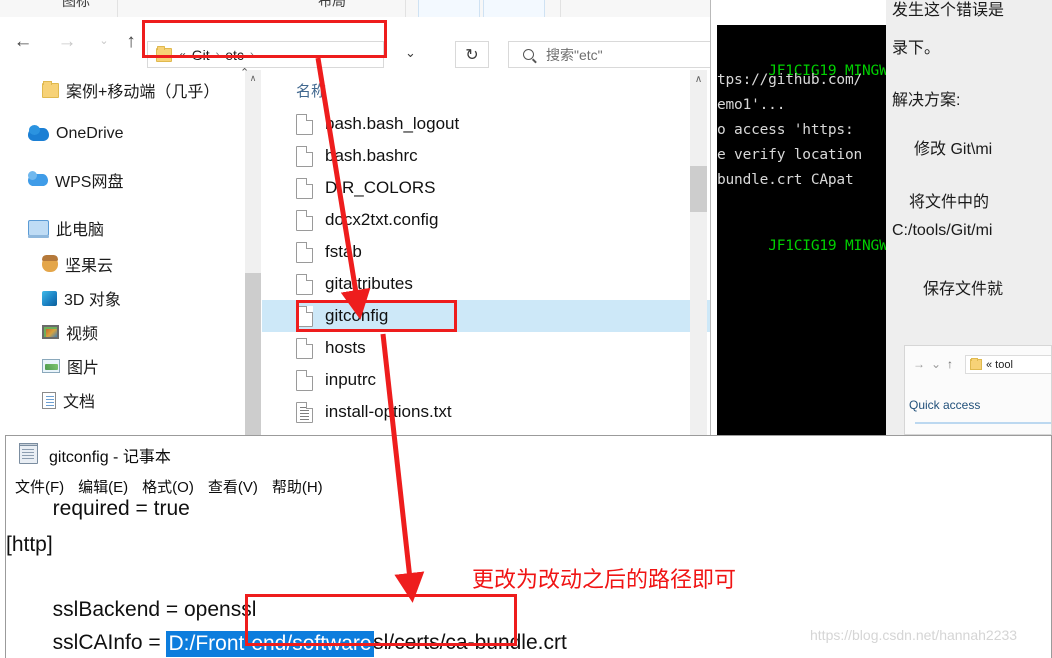  Describe the element at coordinates (49, 298) in the screenshot. I see `3d-objects-icon` at that location.